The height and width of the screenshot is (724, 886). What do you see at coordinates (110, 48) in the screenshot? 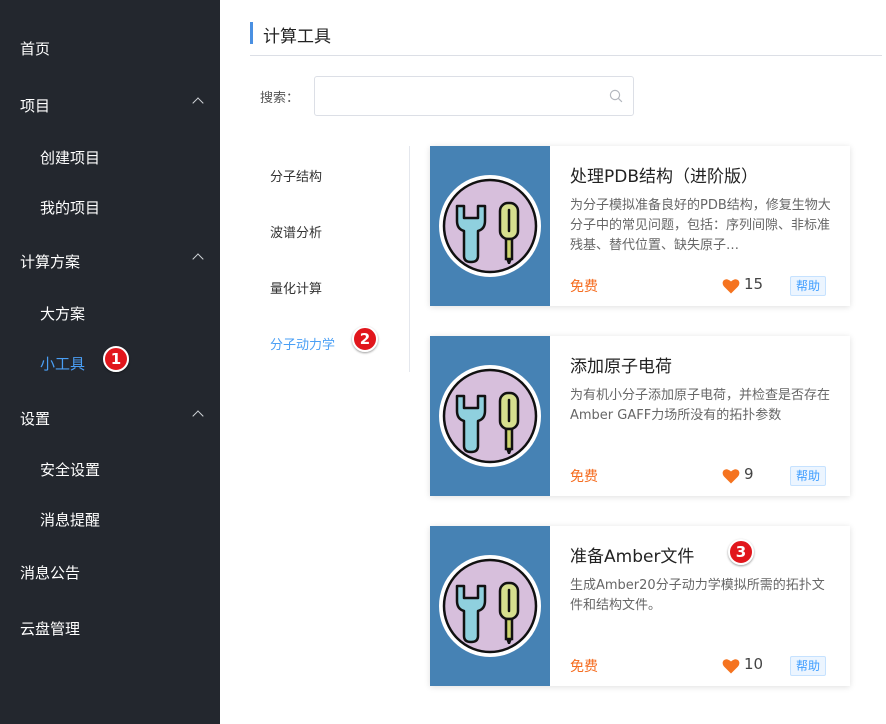
I see `sidebar-item-home: 首页` at bounding box center [110, 48].